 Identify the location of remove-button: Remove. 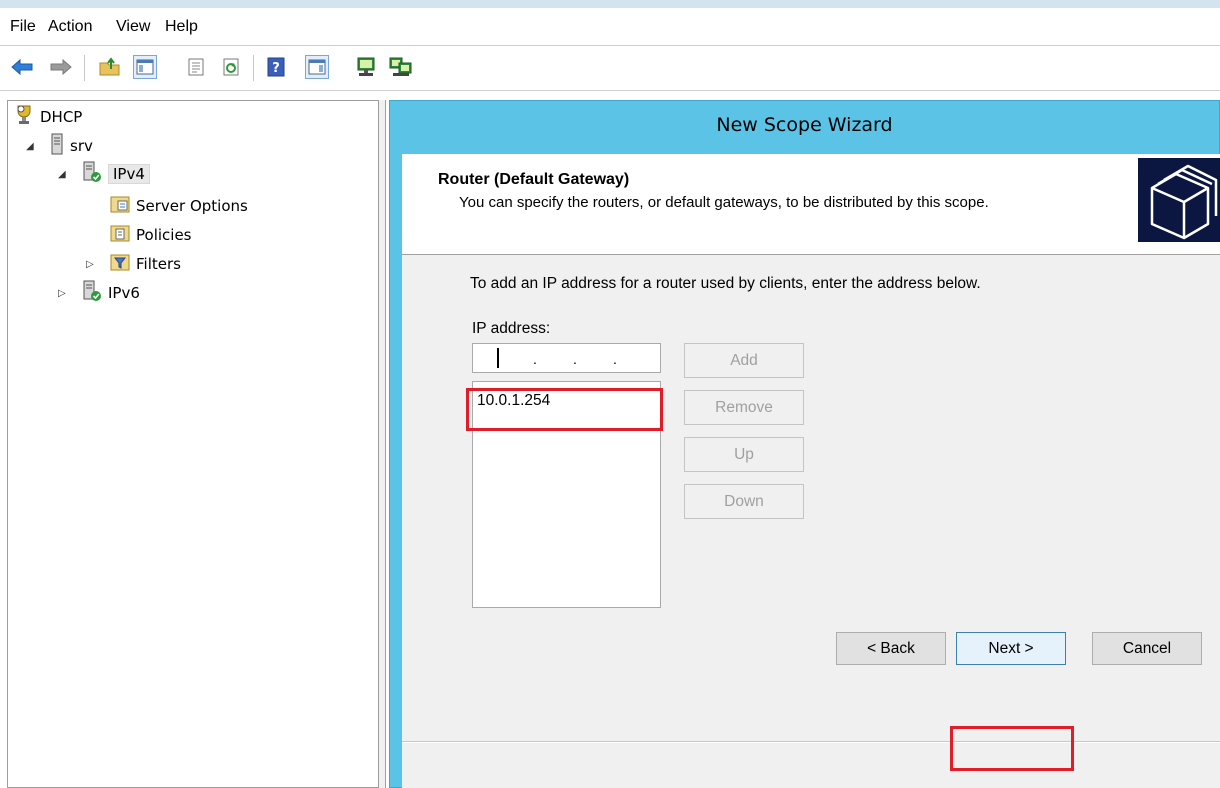
(744, 407).